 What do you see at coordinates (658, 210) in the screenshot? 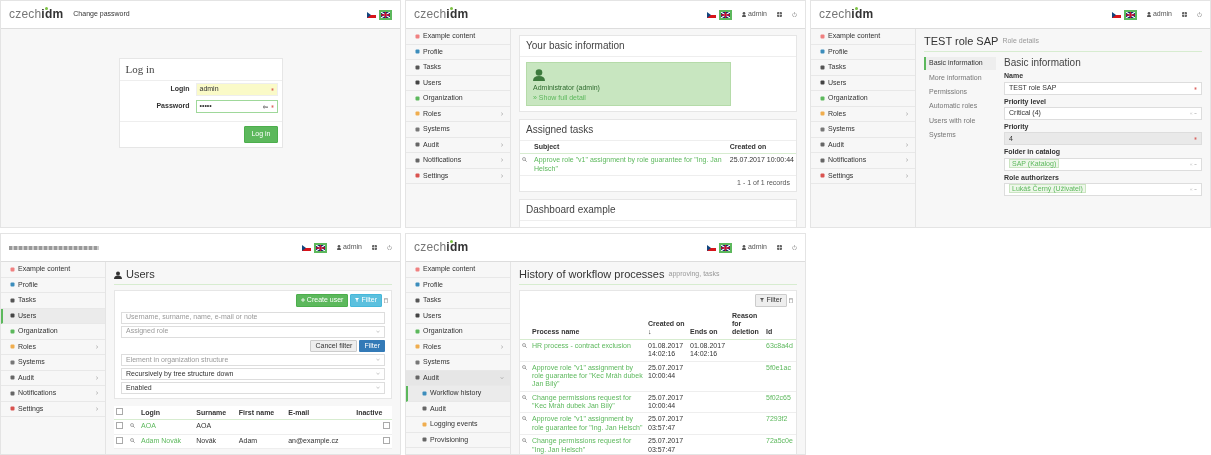
I see `card-title: Dashboard example` at bounding box center [658, 210].